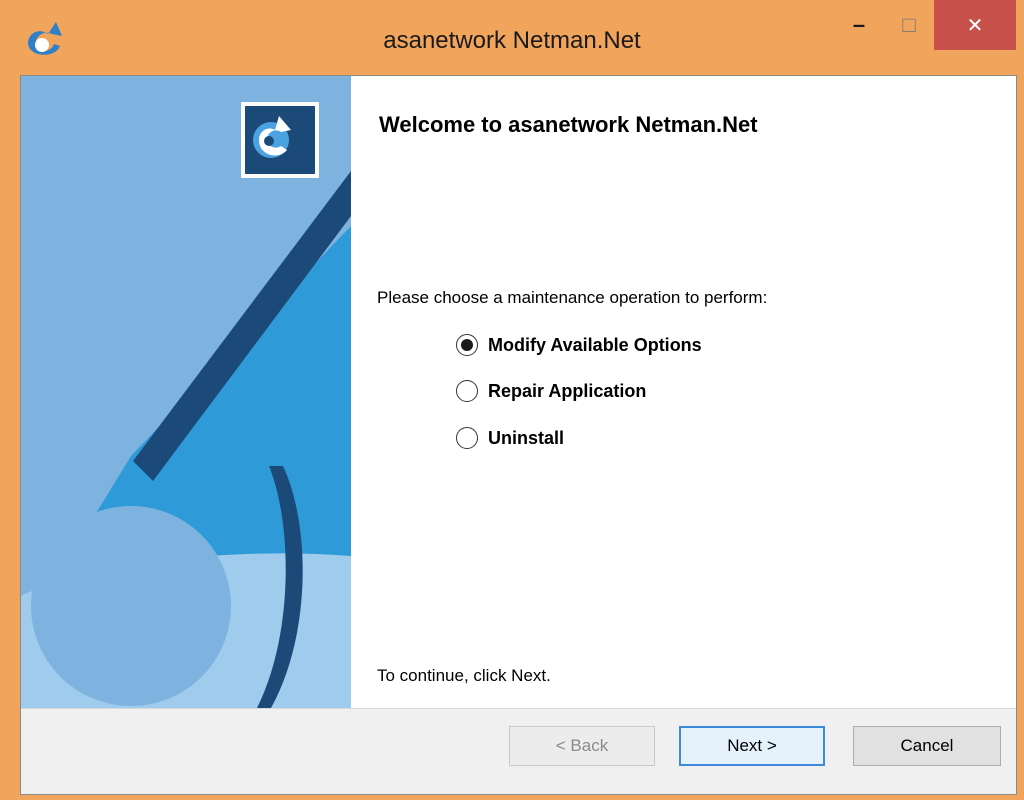 Image resolution: width=1024 pixels, height=800 pixels. I want to click on maximize-icon: □, so click(909, 24).